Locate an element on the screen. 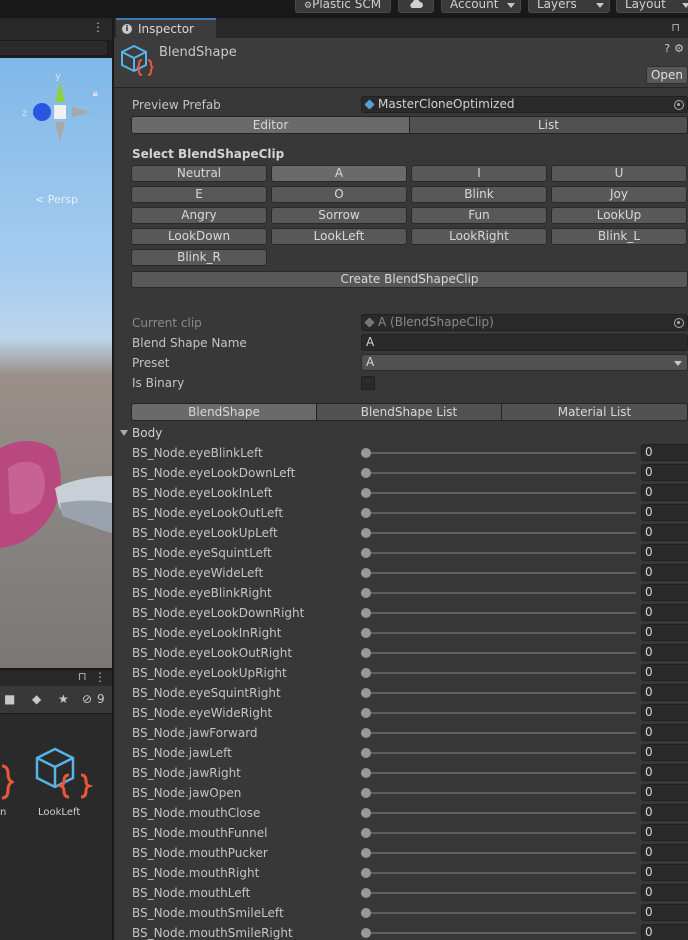 This screenshot has width=688, height=940. scene-view: ⋮ y z 🔒︎ < Persp is located at coordinates (56, 343).